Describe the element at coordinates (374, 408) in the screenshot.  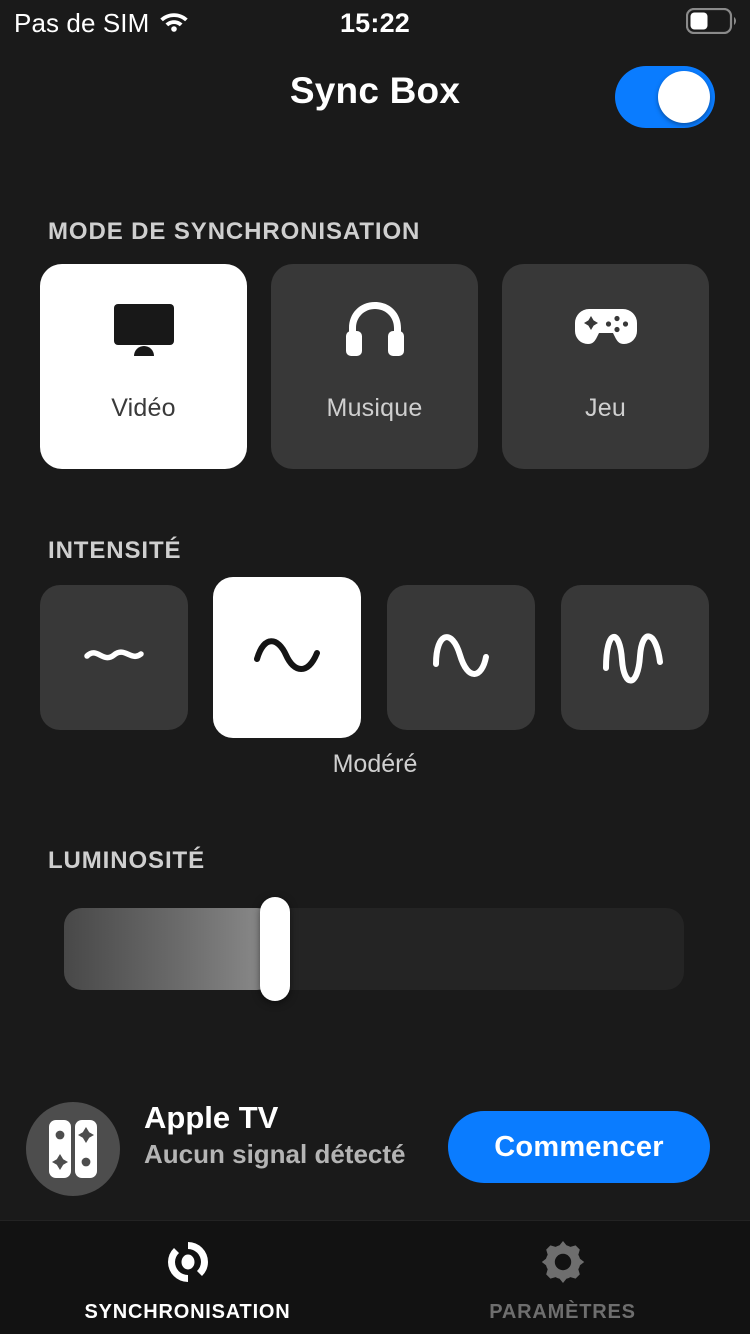
I see `sync-mode-label-music: Musique` at that location.